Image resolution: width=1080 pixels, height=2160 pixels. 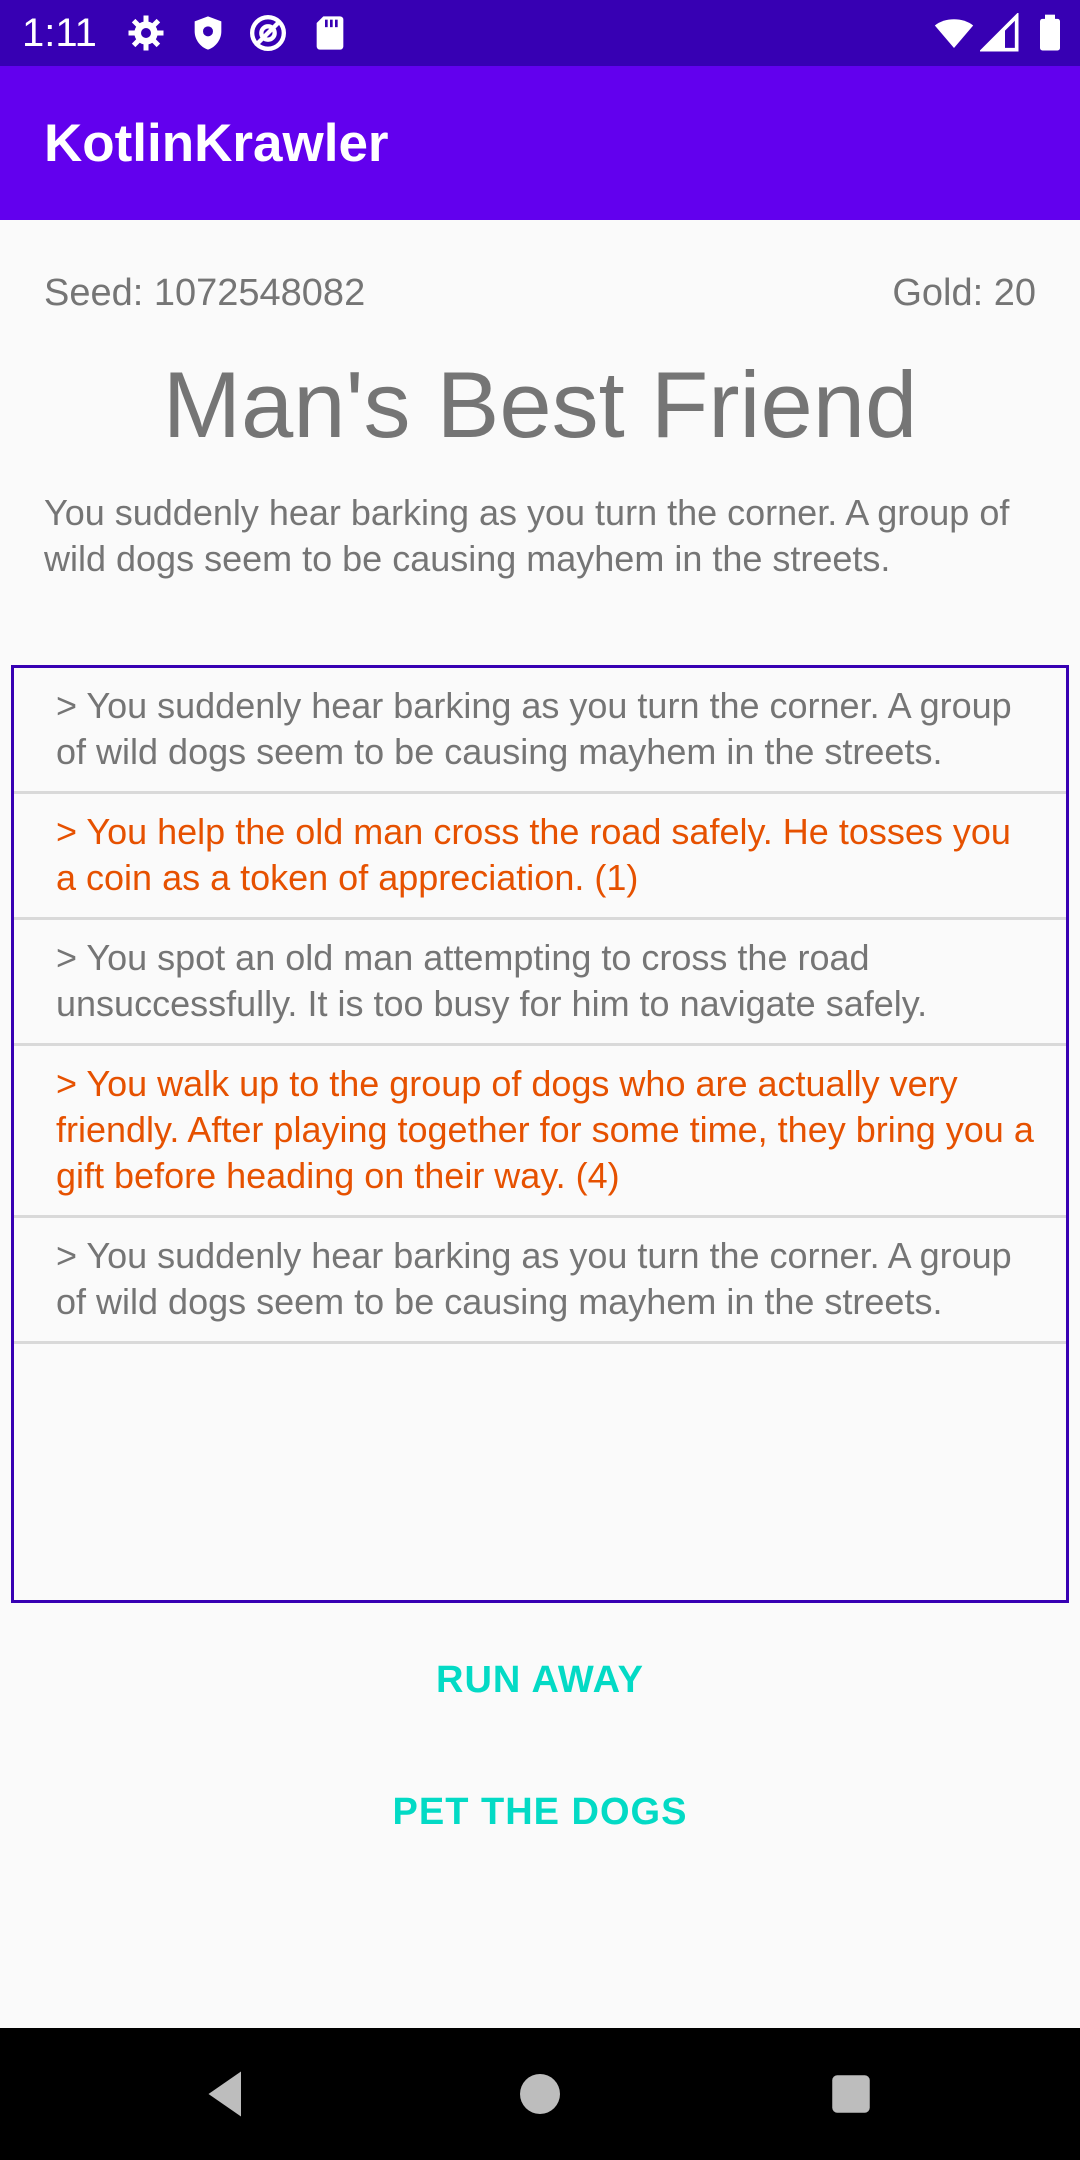 What do you see at coordinates (330, 33) in the screenshot?
I see `sd-card-icon` at bounding box center [330, 33].